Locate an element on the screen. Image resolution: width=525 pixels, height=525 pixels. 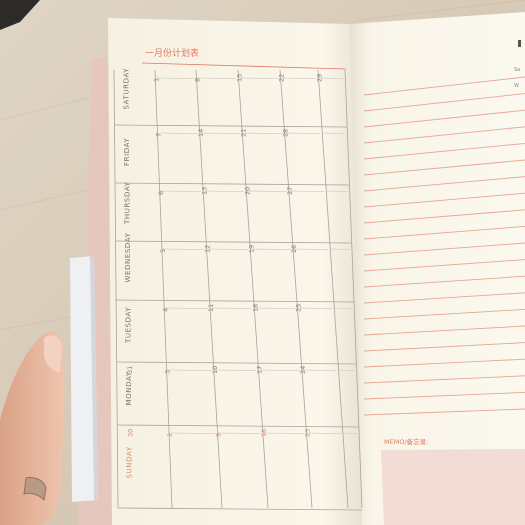
date-number: 6 is located at coordinates (161, 193).